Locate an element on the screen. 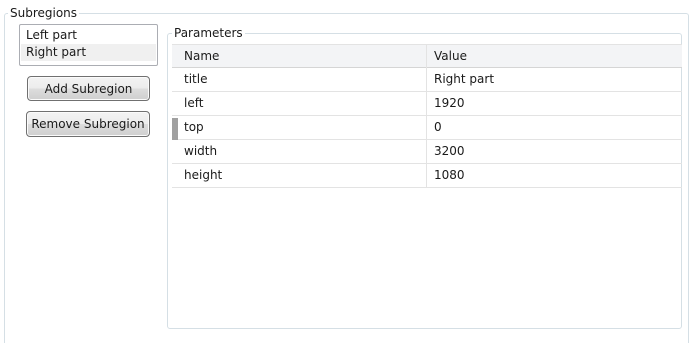 This screenshot has height=343, width=693. subregions-legend: Subregions is located at coordinates (44, 13).